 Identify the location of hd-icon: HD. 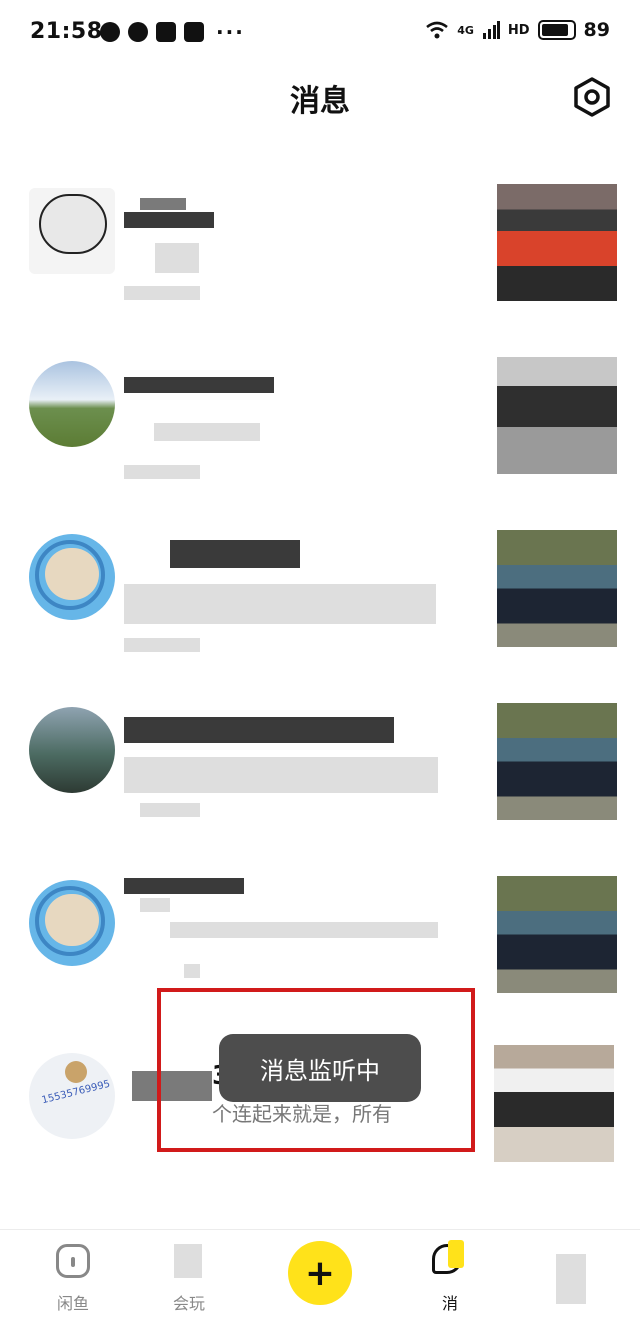
(518, 30).